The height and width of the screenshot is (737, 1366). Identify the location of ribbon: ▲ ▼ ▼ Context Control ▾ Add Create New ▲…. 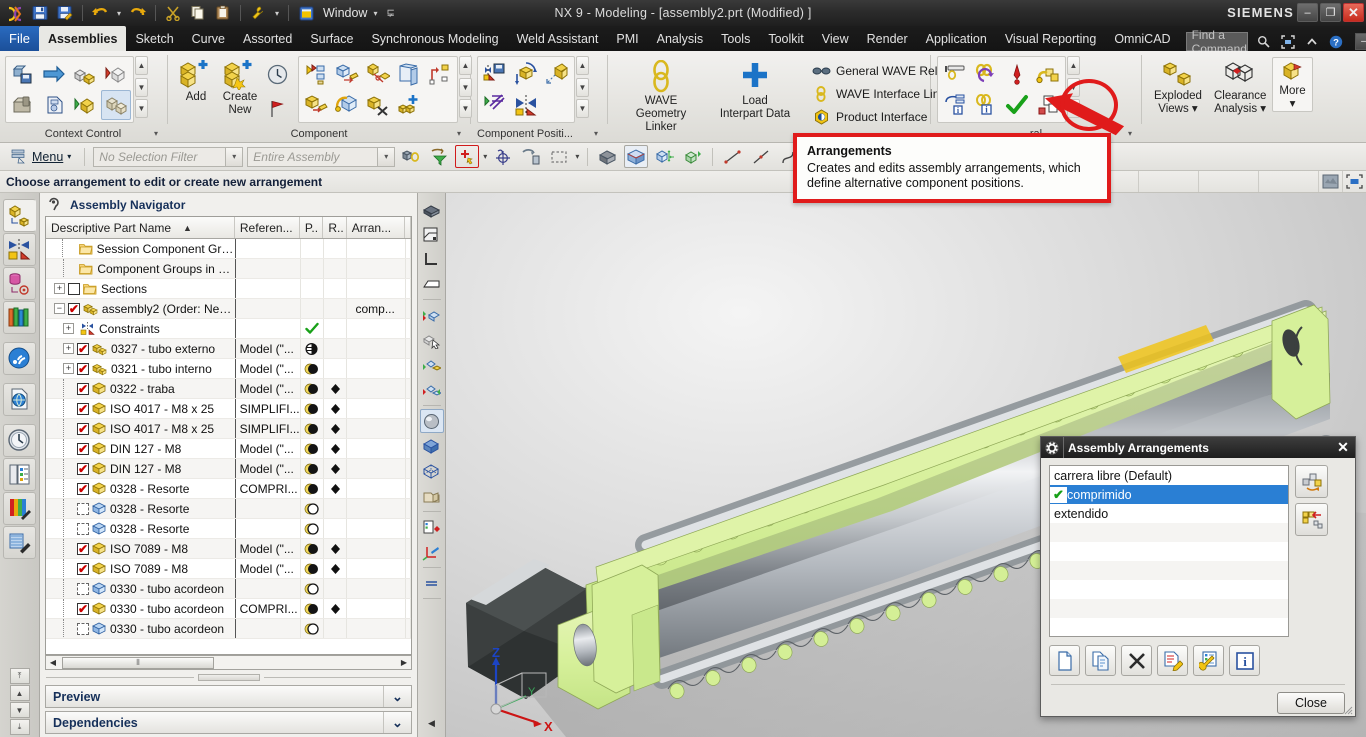
(683, 100).